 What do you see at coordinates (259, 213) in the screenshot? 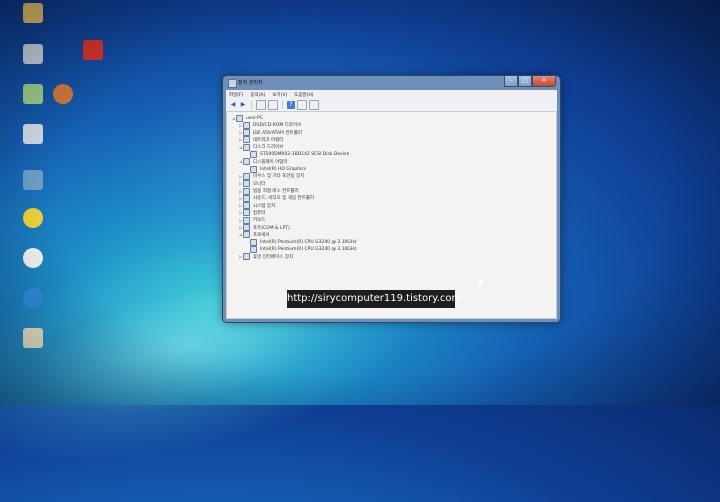
I see `tree-item-label: 컴퓨터` at bounding box center [259, 213].